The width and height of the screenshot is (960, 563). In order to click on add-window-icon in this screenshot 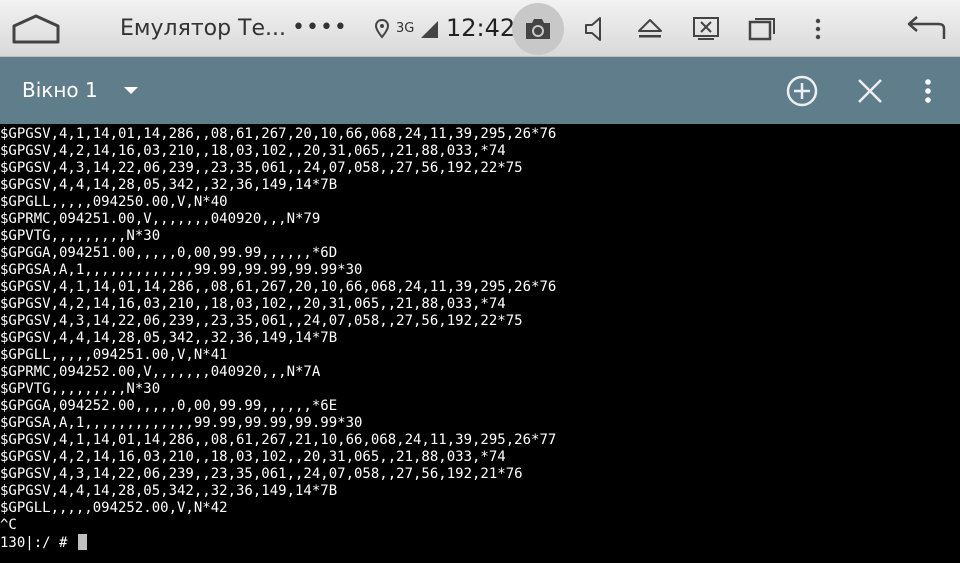, I will do `click(802, 90)`.